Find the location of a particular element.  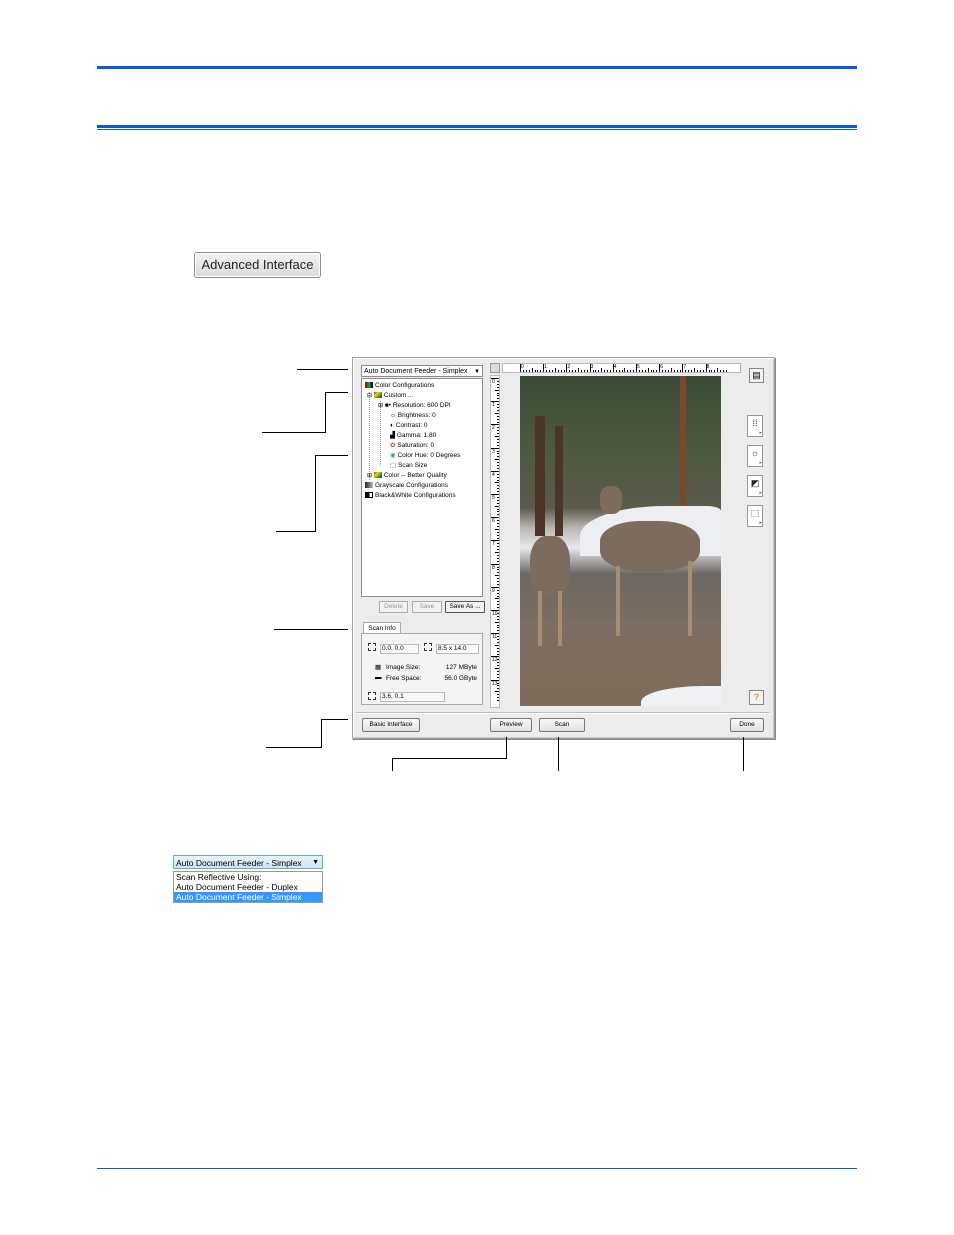

preview-image is located at coordinates (620, 541).